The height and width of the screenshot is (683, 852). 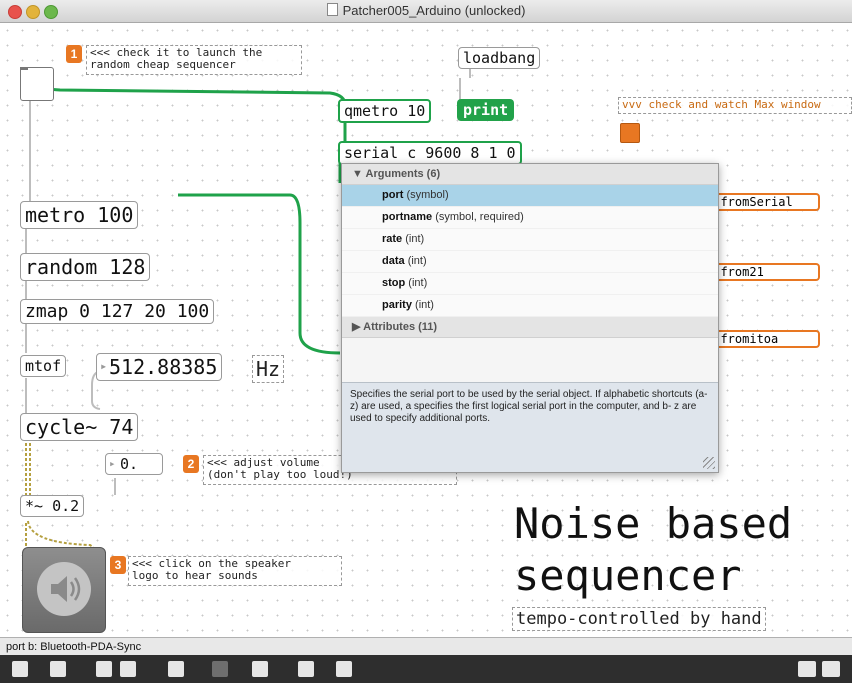 What do you see at coordinates (430, 153) in the screenshot?
I see `serial-object: serial c 9600 8 1 0` at bounding box center [430, 153].